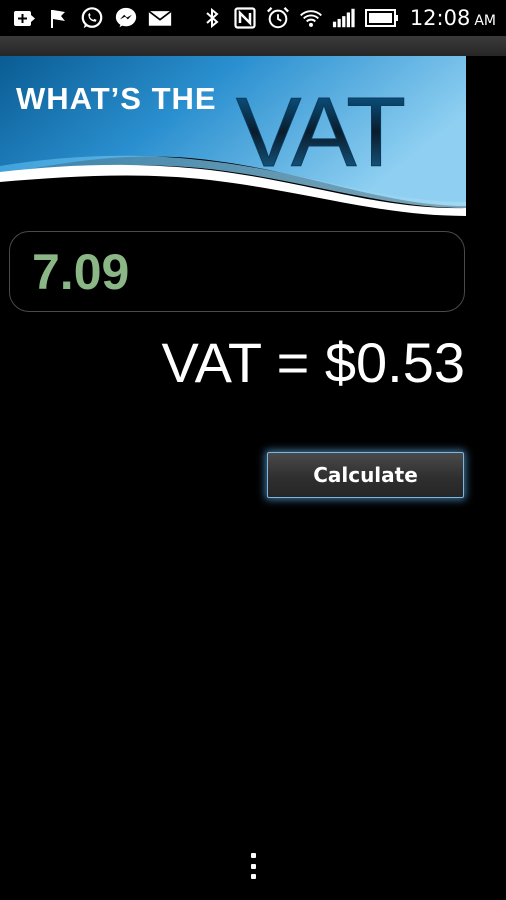 This screenshot has width=506, height=900. I want to click on status-bar: 12:08 AM, so click(253, 18).